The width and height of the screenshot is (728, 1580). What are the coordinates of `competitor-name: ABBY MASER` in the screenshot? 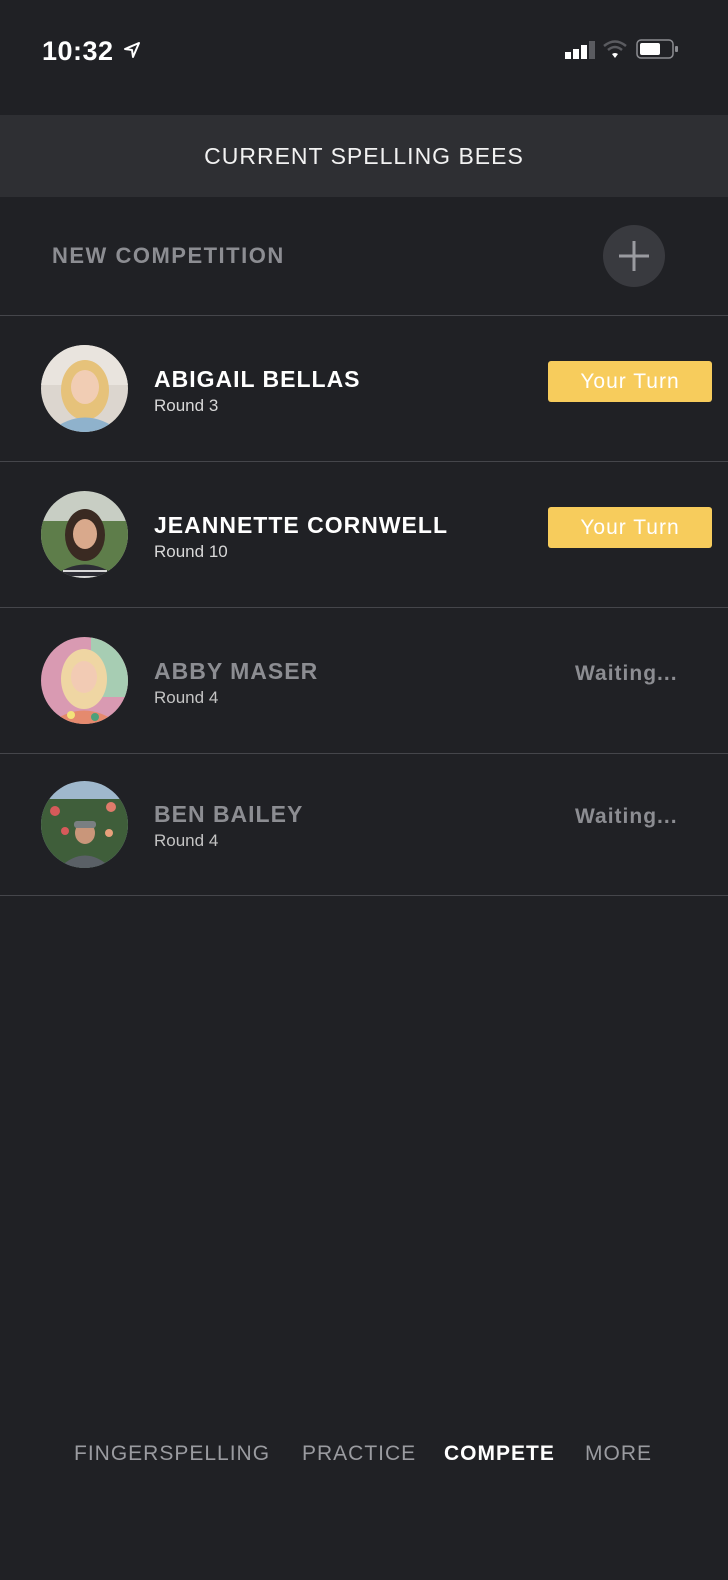 It's located at (236, 671).